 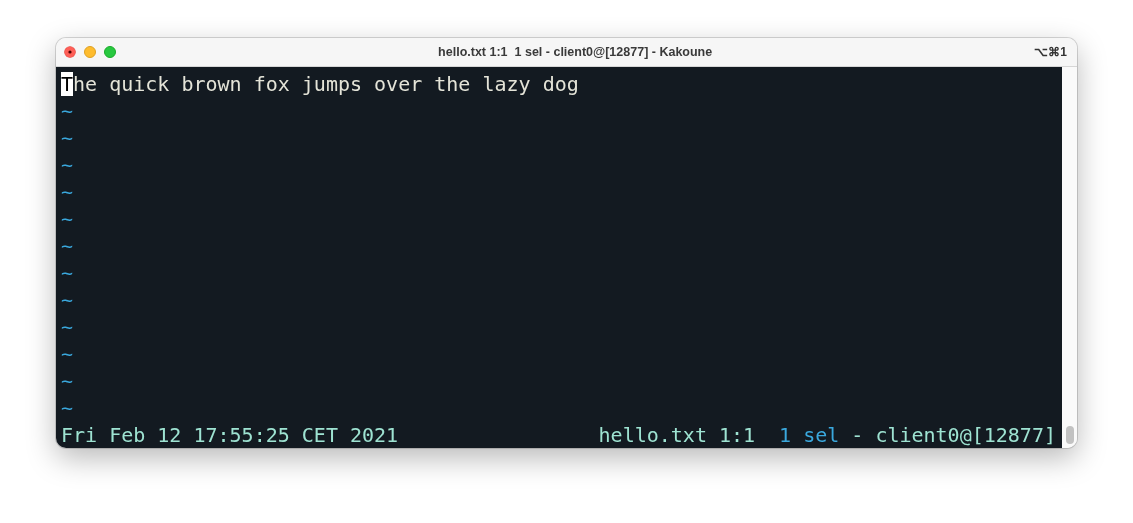 What do you see at coordinates (809, 435) in the screenshot?
I see `status-text: 1 sel` at bounding box center [809, 435].